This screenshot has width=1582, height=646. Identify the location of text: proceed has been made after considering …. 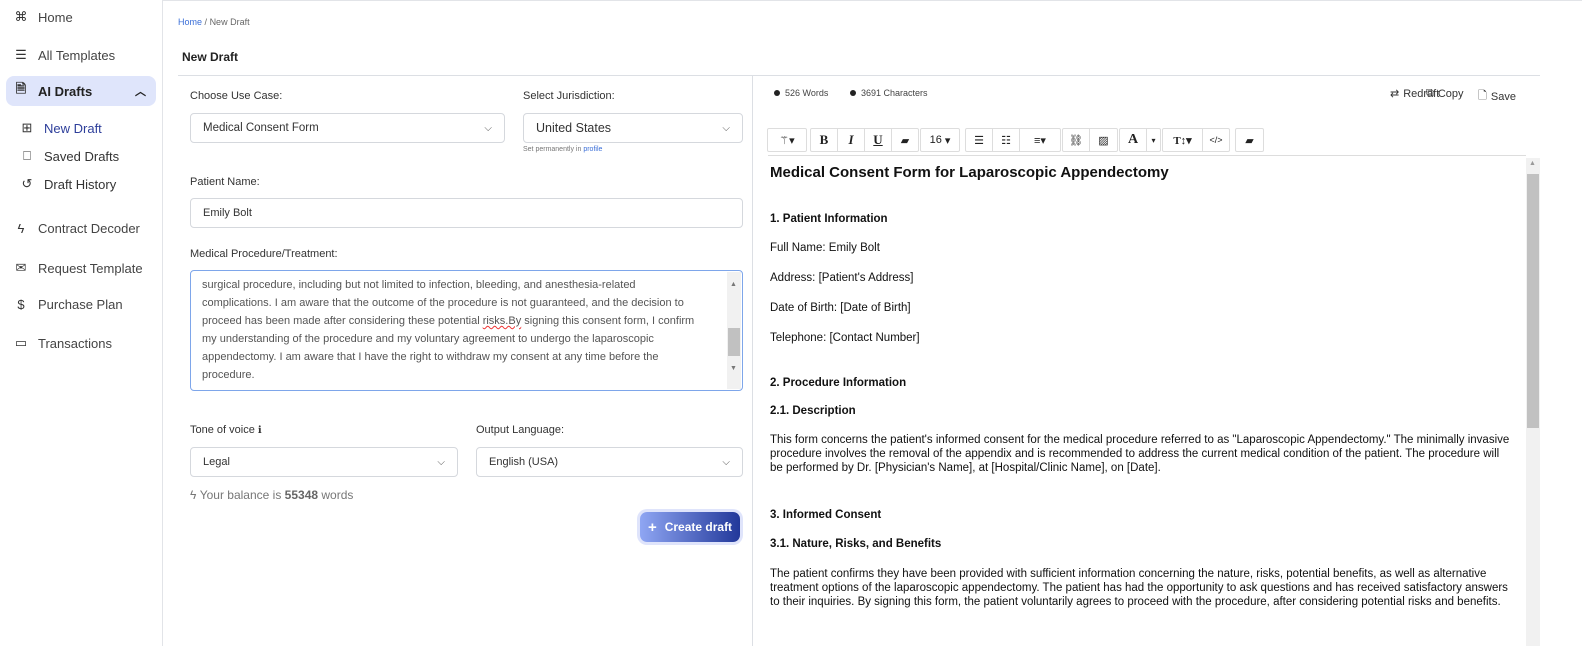
(342, 321).